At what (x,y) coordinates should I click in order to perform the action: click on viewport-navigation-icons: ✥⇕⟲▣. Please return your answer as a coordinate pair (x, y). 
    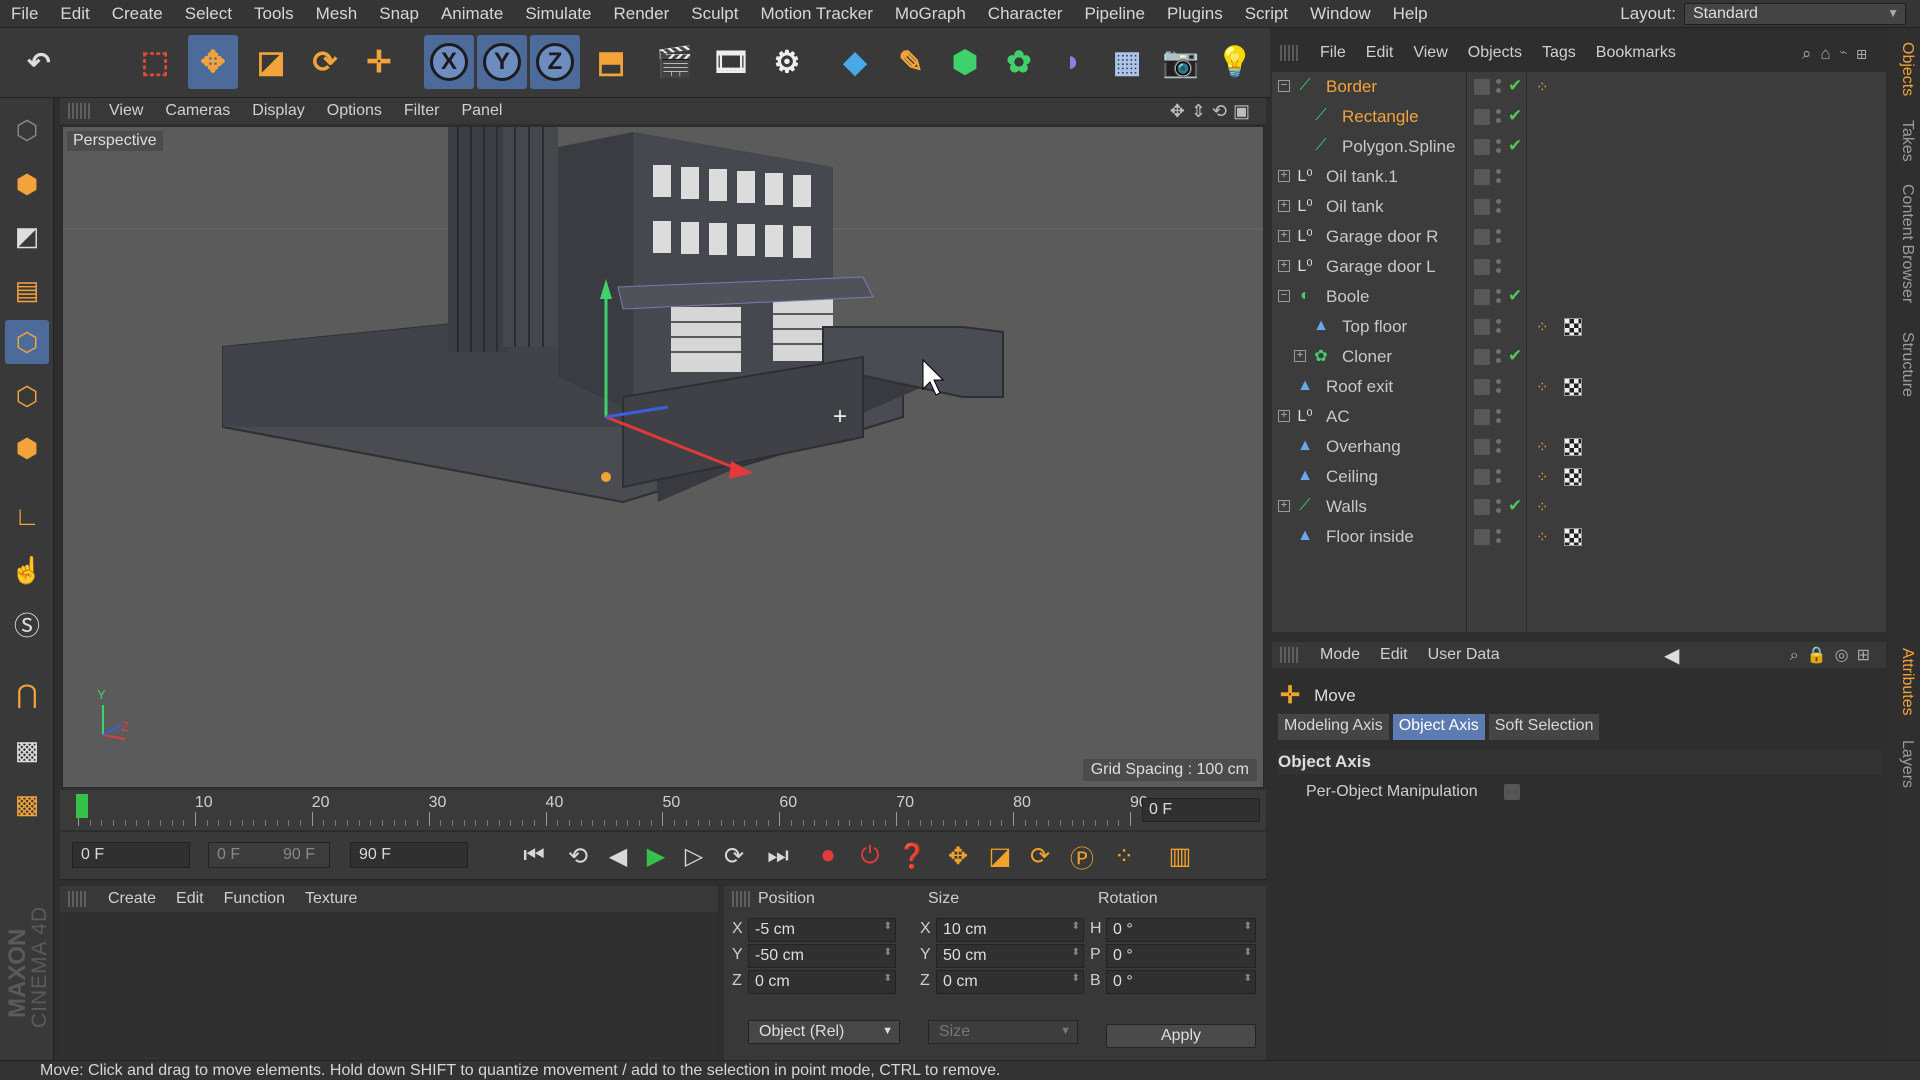
    Looking at the image, I should click on (1213, 111).